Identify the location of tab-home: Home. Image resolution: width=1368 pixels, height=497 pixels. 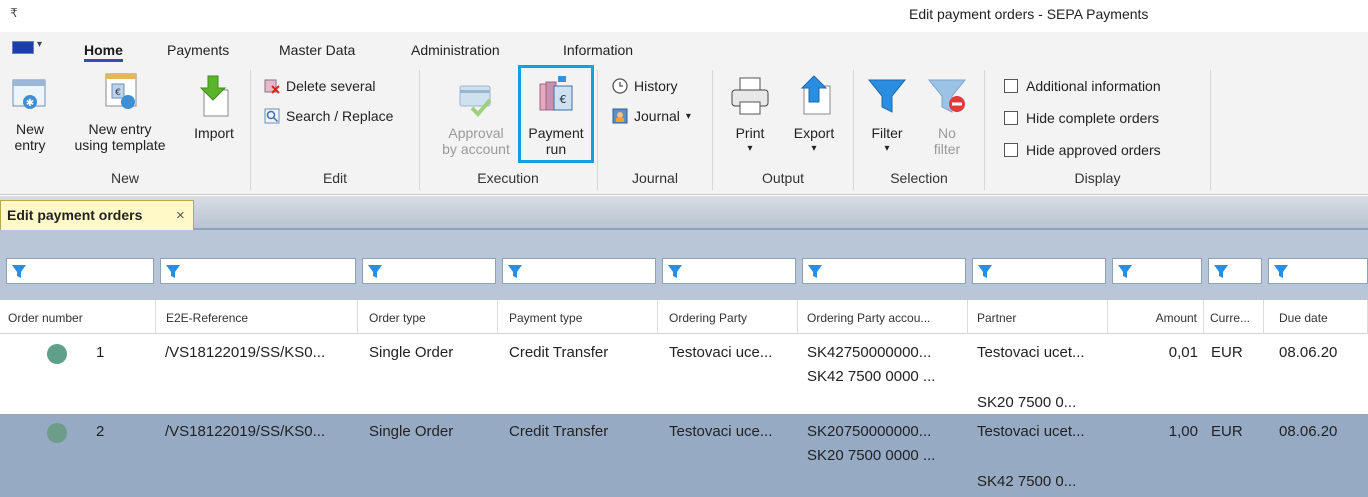
(103, 52).